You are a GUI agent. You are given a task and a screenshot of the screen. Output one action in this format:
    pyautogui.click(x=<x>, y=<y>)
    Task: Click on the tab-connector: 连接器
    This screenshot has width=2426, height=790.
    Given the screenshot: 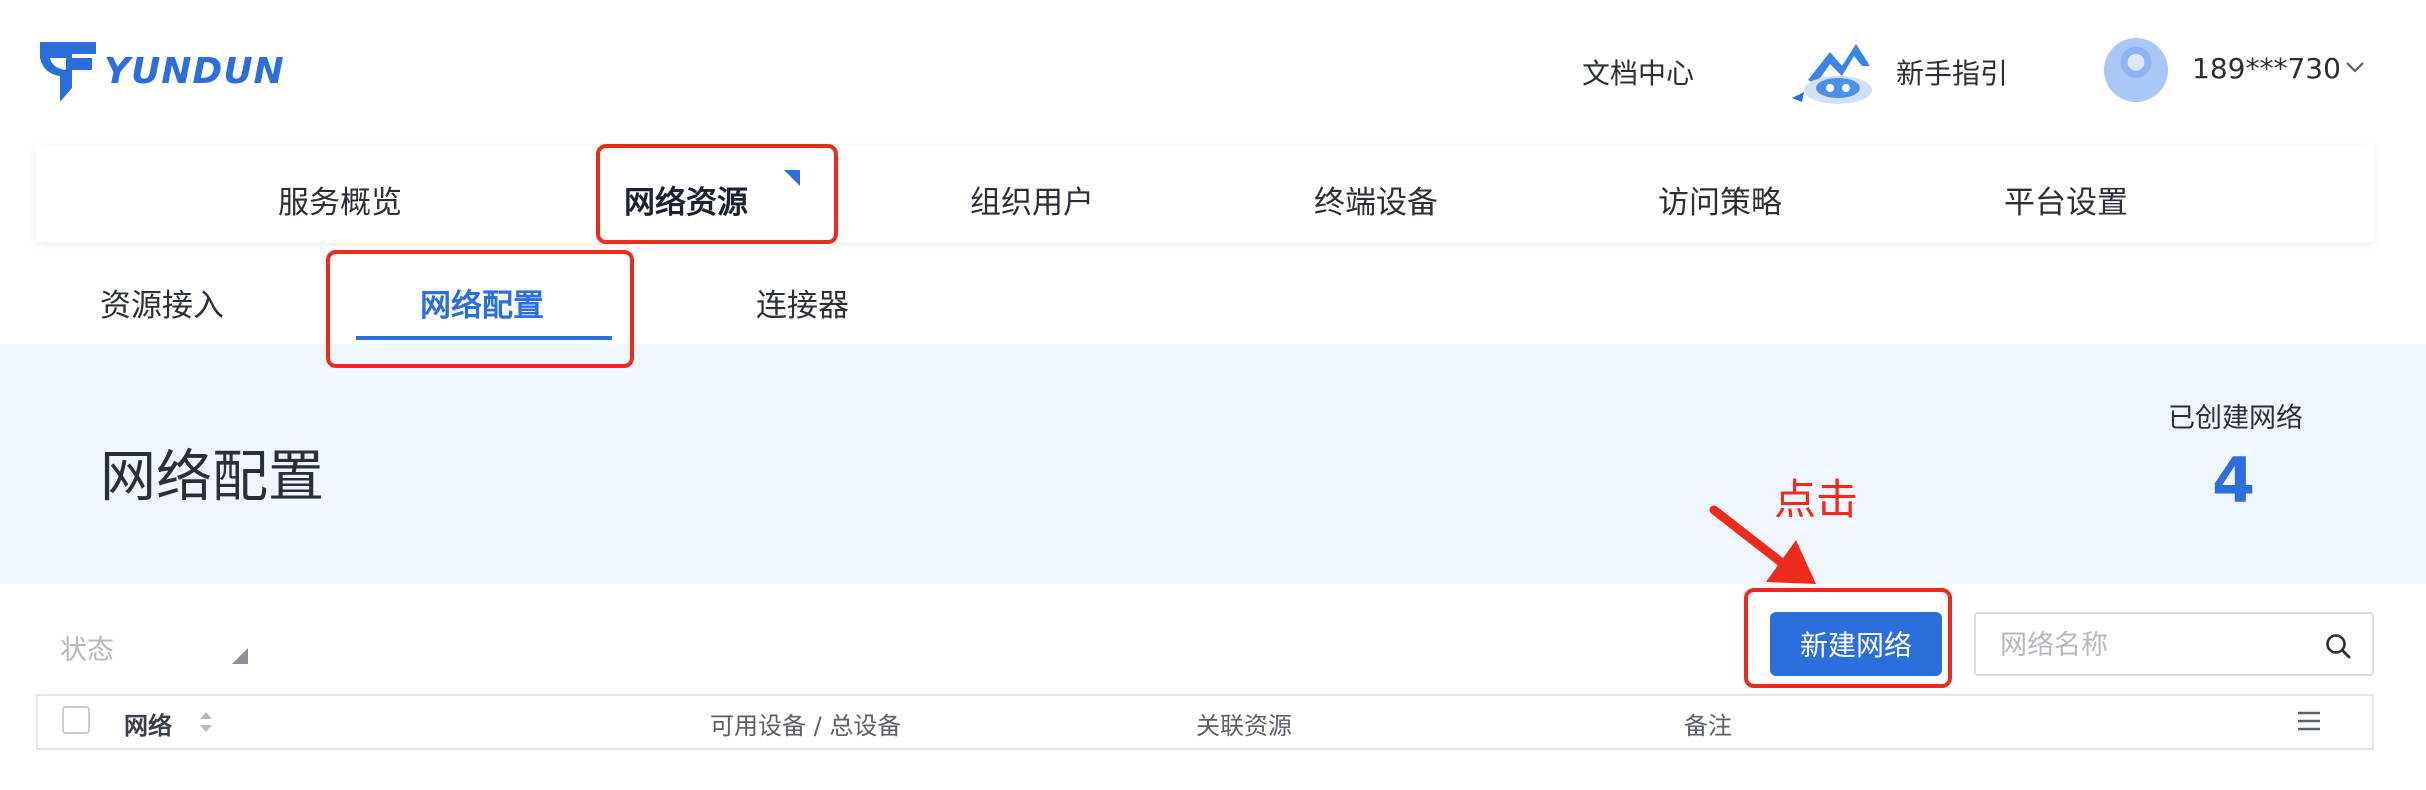 What is the action you would take?
    pyautogui.click(x=802, y=302)
    